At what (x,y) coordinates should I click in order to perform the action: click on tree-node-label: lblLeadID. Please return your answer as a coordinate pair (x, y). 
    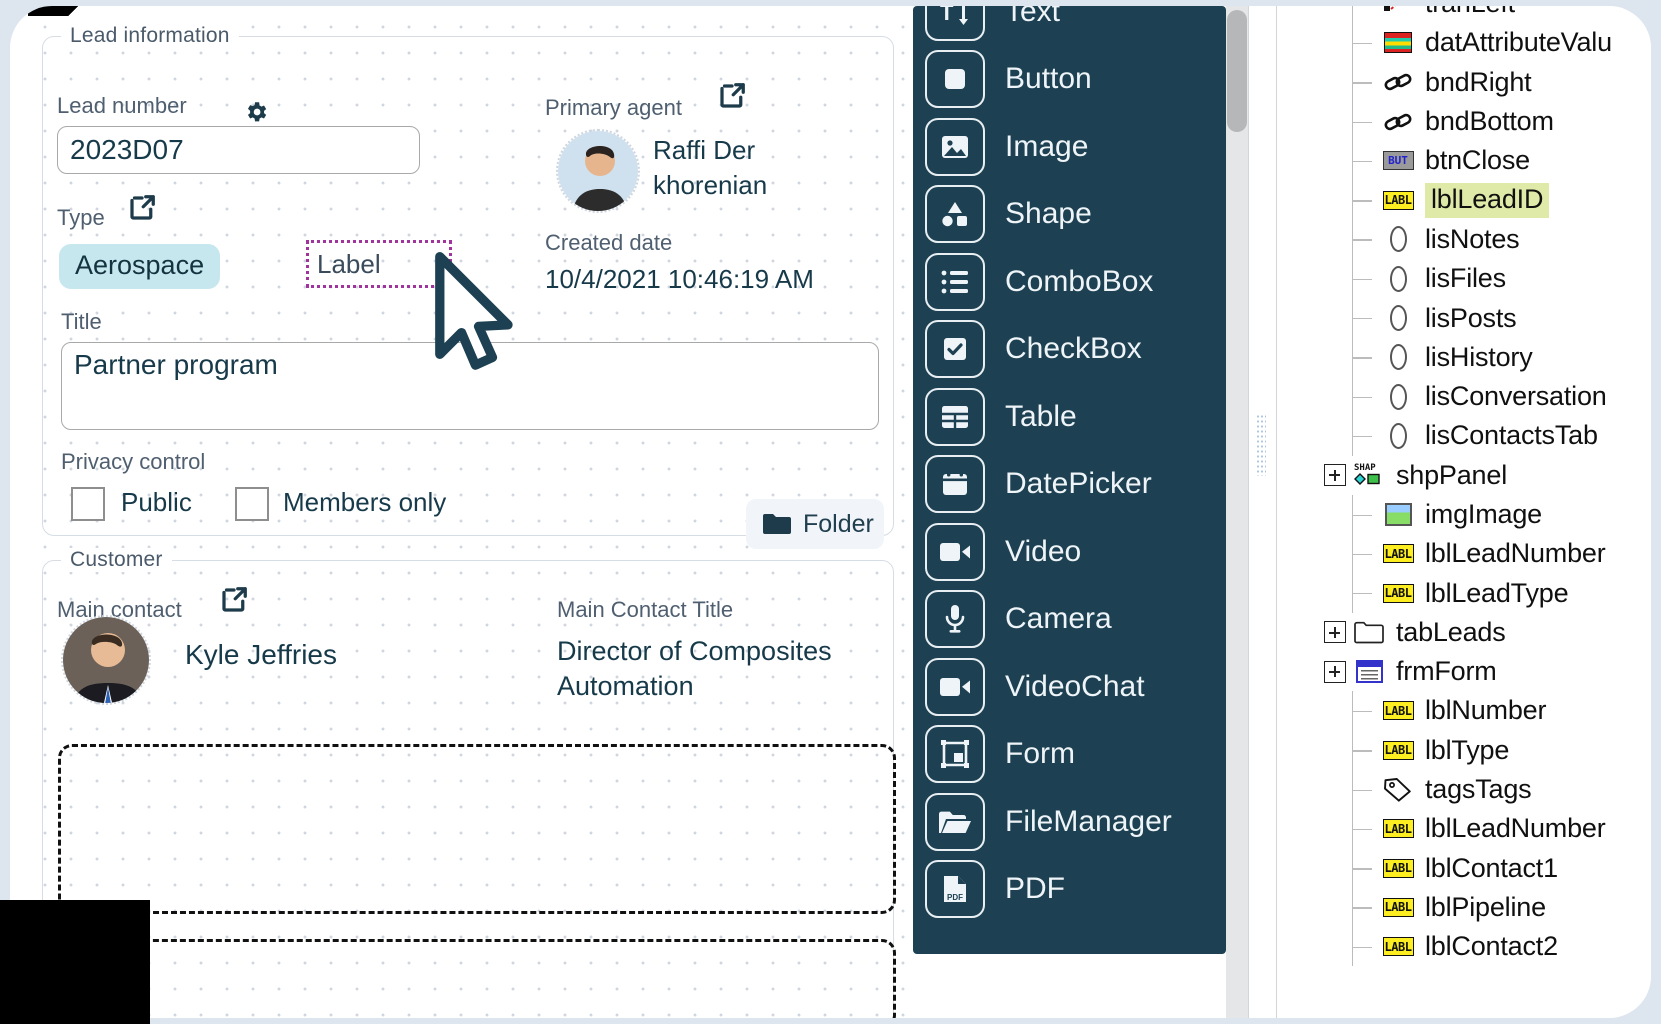
    Looking at the image, I should click on (1487, 200).